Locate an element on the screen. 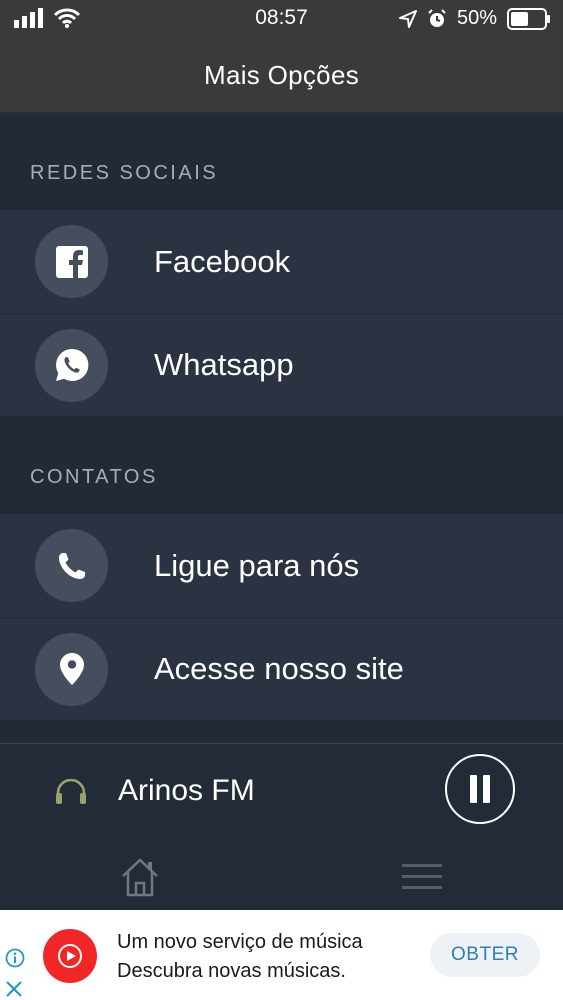  battery-percent: 50% is located at coordinates (476, 18).